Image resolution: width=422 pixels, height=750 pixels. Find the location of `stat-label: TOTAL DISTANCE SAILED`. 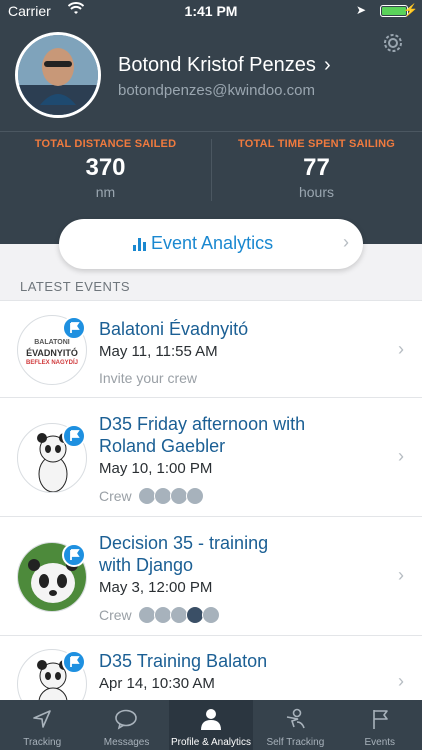

stat-label: TOTAL DISTANCE SAILED is located at coordinates (105, 144).